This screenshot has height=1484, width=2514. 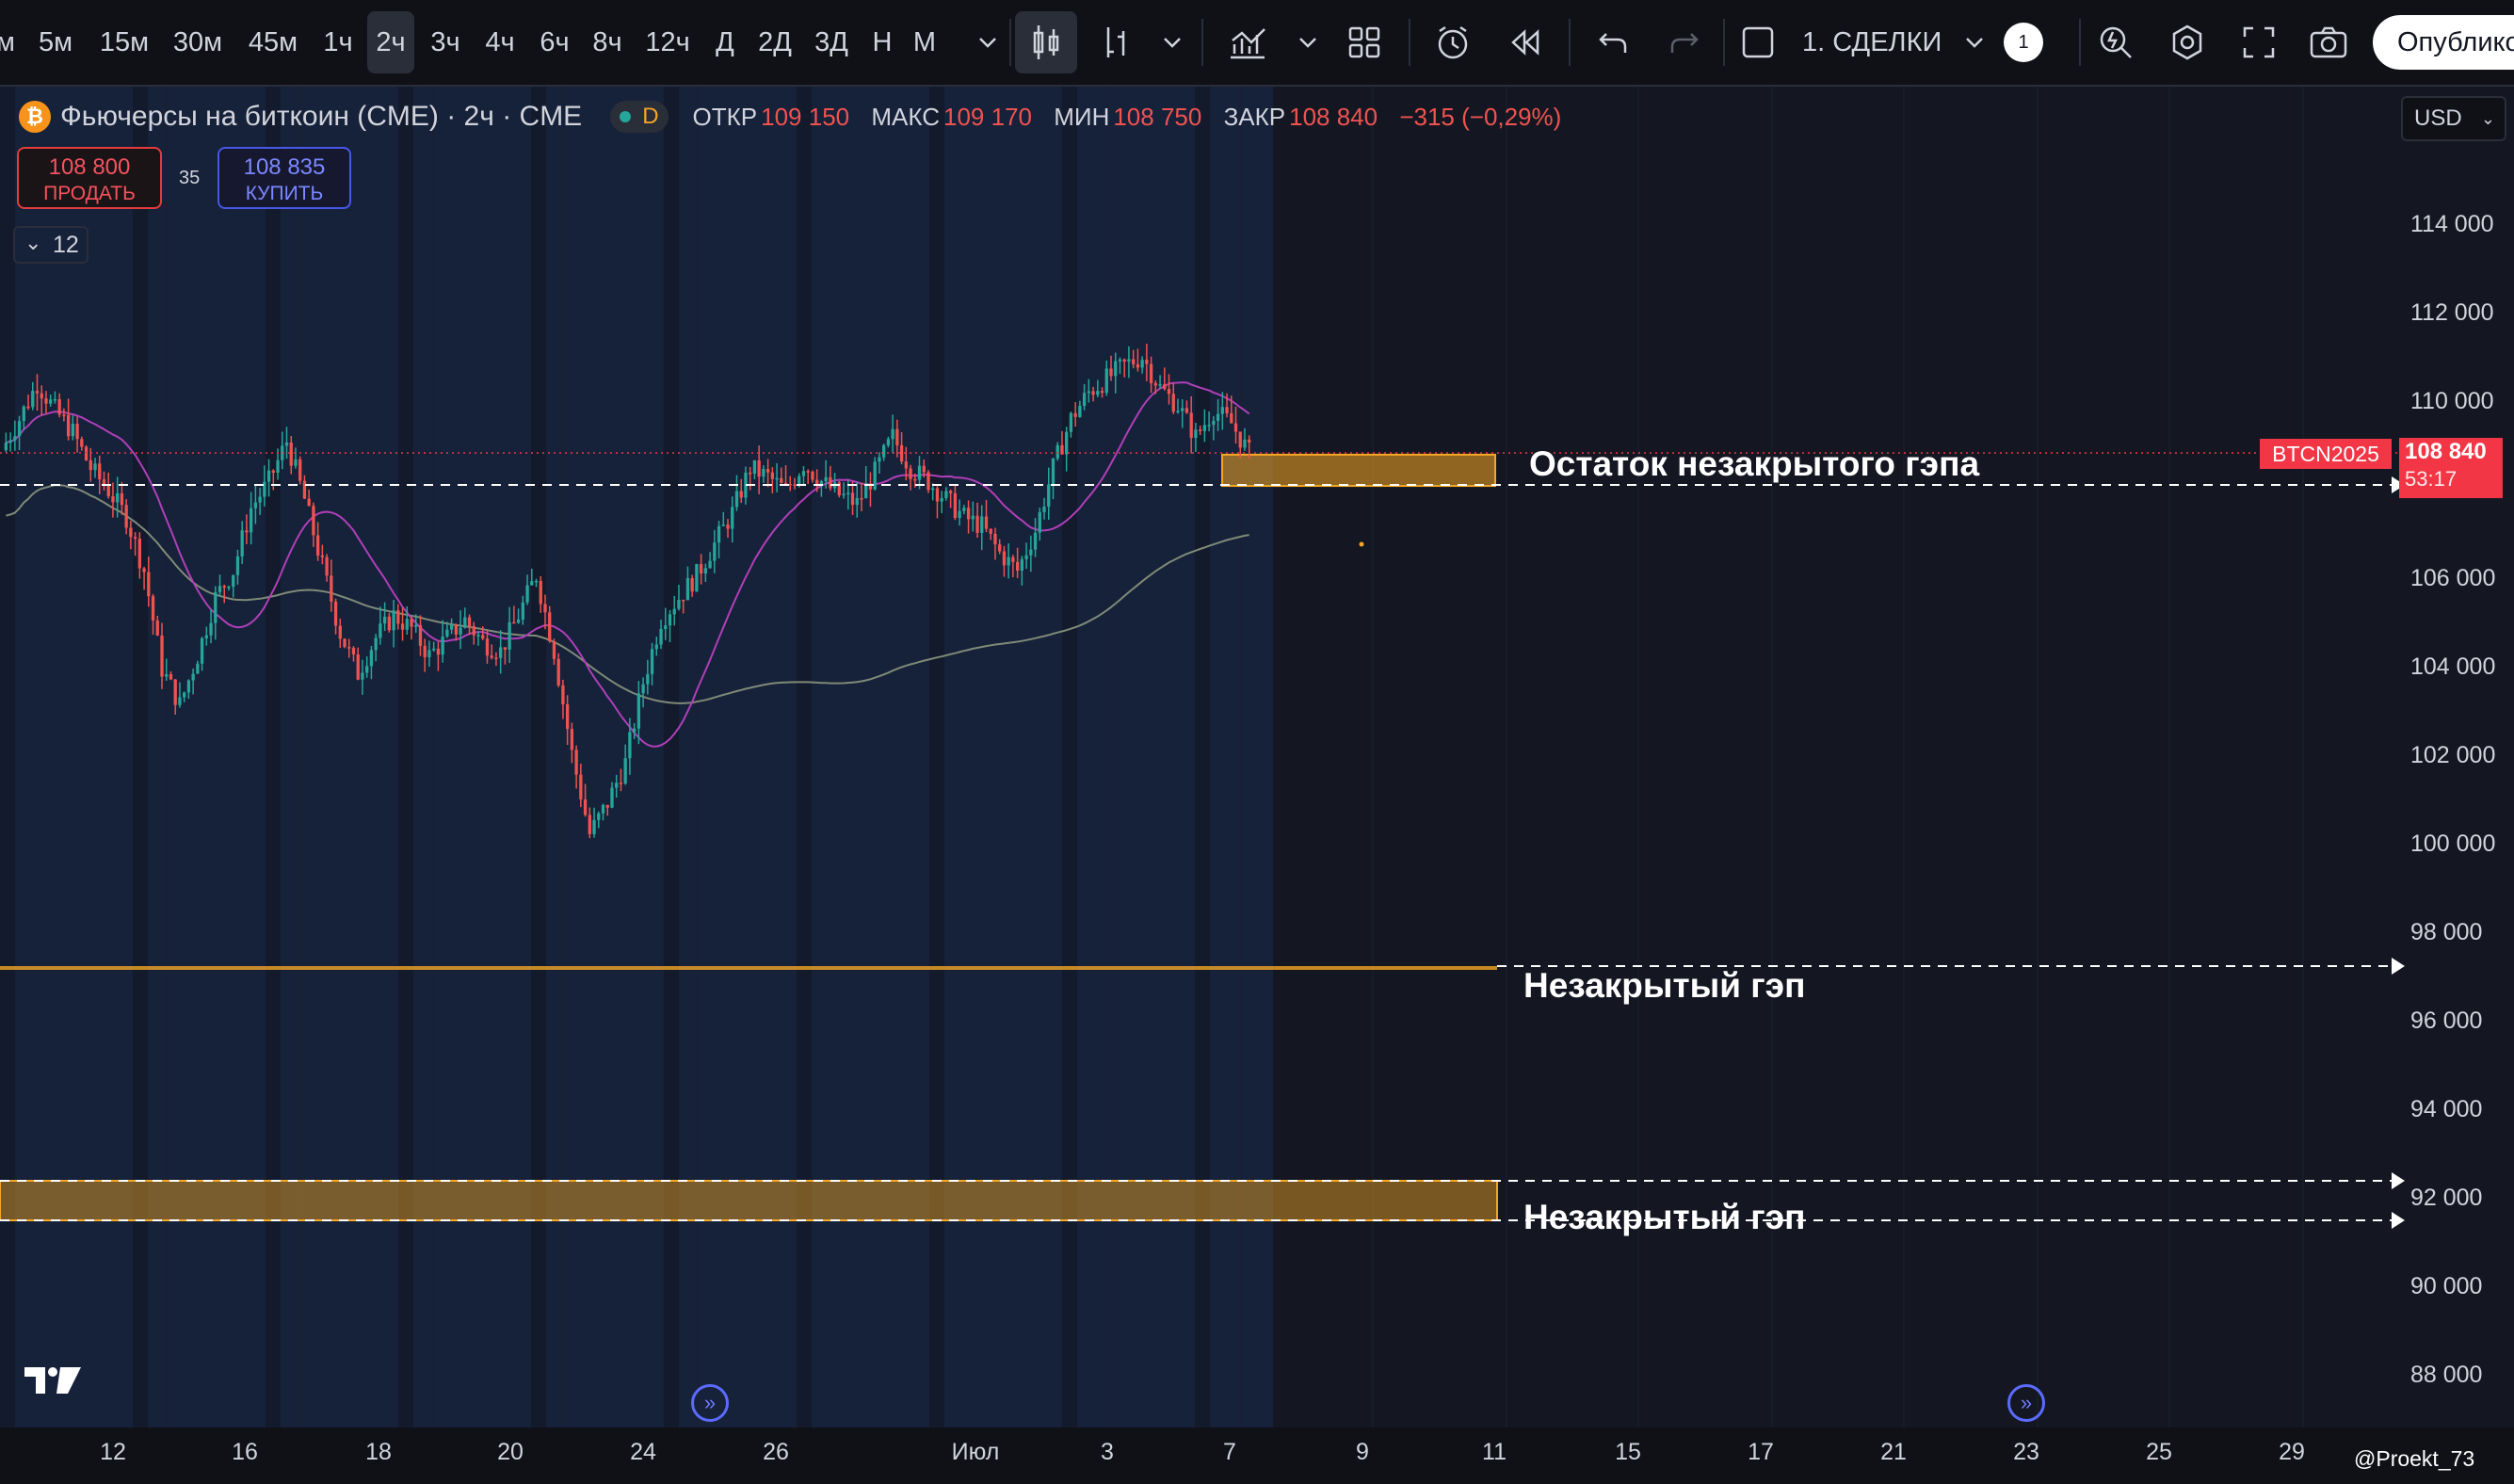 I want to click on timeframe-0: м, so click(x=8, y=42).